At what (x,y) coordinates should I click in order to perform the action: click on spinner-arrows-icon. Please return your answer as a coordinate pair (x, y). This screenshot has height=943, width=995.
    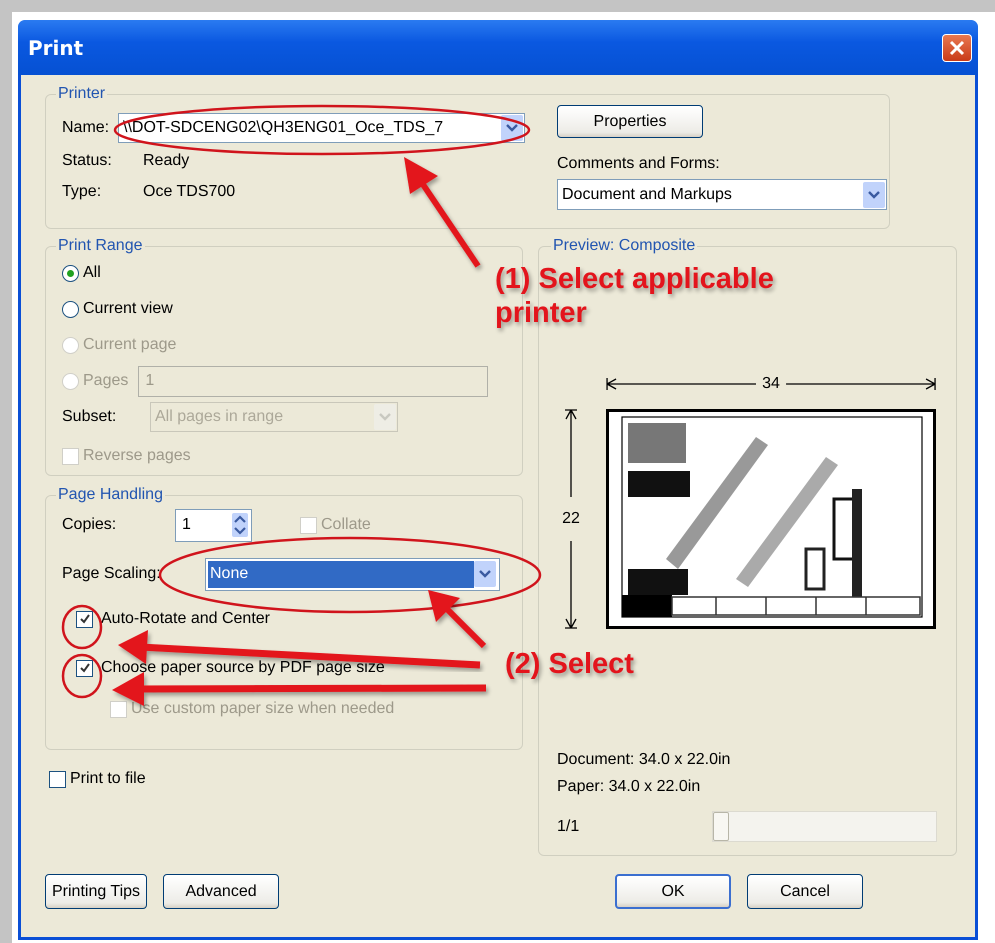
    Looking at the image, I should click on (240, 525).